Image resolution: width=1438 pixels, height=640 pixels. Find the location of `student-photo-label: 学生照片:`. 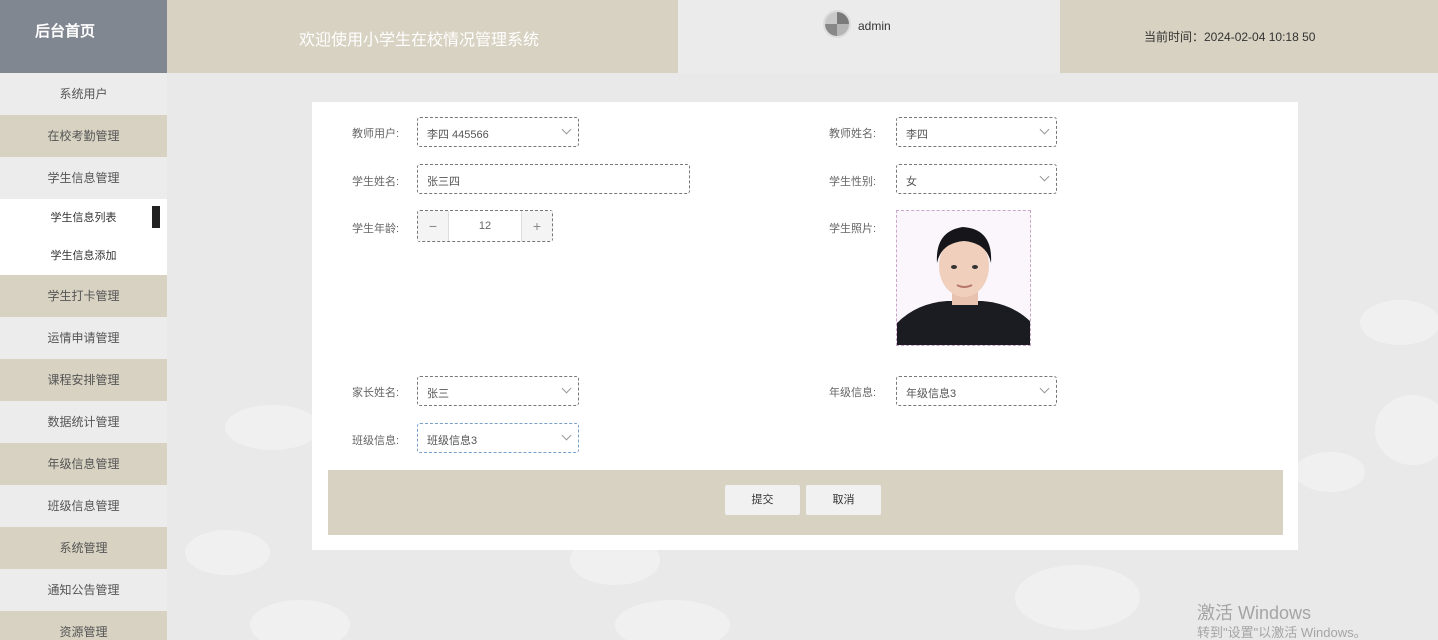

student-photo-label: 学生照片: is located at coordinates (853, 229).